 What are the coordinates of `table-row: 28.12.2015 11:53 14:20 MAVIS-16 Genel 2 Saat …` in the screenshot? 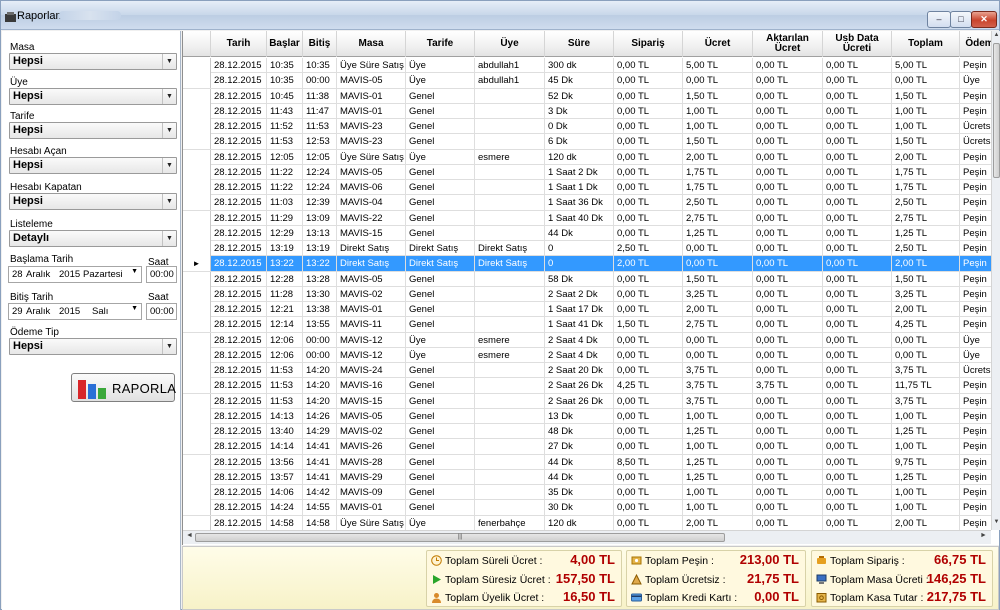 It's located at (587, 386).